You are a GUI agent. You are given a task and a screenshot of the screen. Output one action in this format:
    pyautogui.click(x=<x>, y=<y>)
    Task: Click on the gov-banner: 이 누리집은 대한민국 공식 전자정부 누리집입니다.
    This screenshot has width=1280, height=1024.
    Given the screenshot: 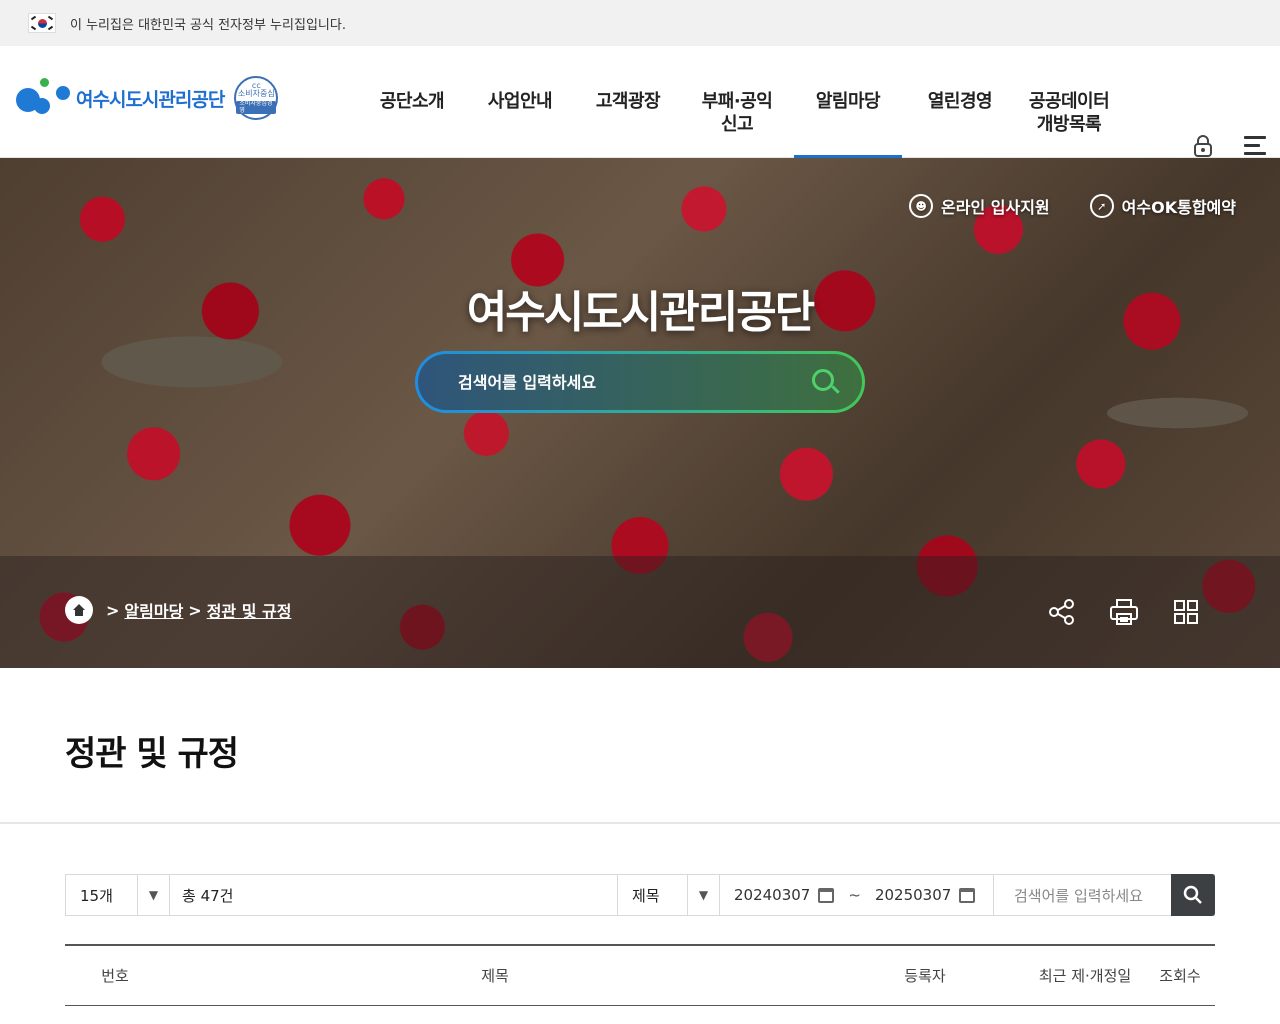 What is the action you would take?
    pyautogui.click(x=640, y=23)
    